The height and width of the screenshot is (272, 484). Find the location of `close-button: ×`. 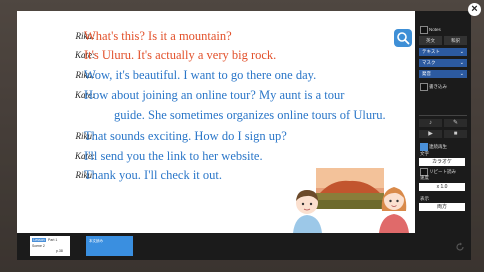

close-button: × is located at coordinates (474, 9).